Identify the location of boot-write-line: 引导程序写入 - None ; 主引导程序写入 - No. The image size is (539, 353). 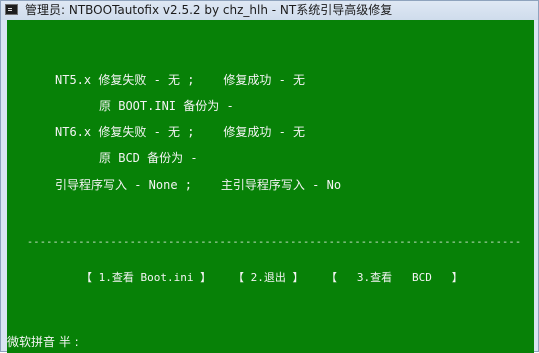
(198, 185).